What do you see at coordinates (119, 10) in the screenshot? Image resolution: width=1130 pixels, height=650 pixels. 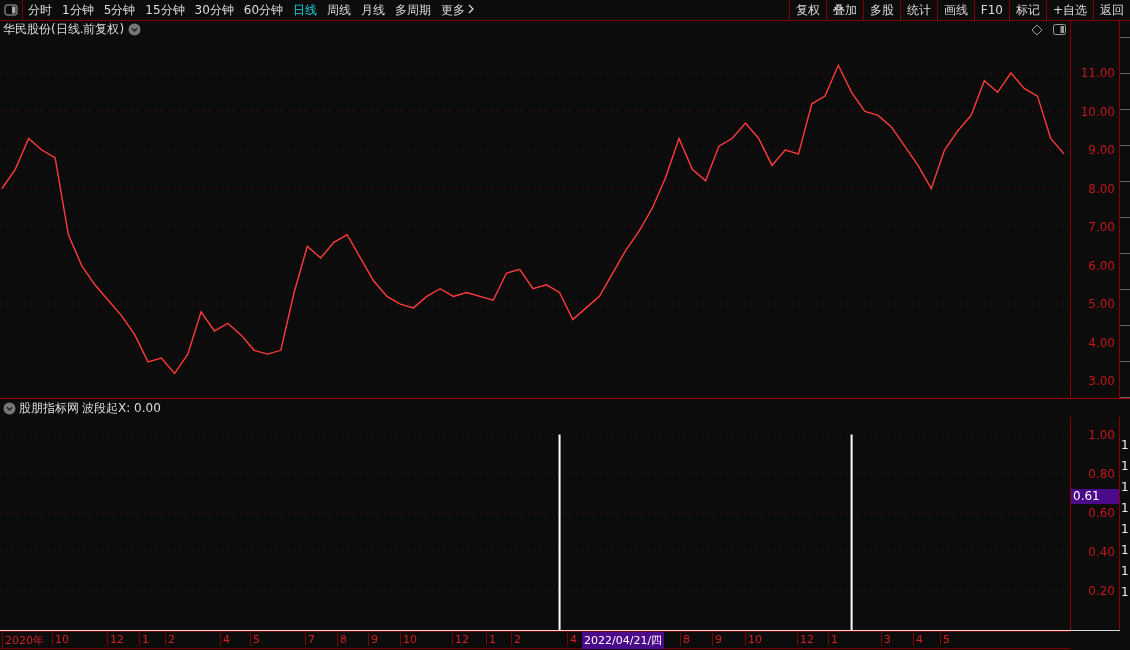 I see `period-tab: 5分钟` at bounding box center [119, 10].